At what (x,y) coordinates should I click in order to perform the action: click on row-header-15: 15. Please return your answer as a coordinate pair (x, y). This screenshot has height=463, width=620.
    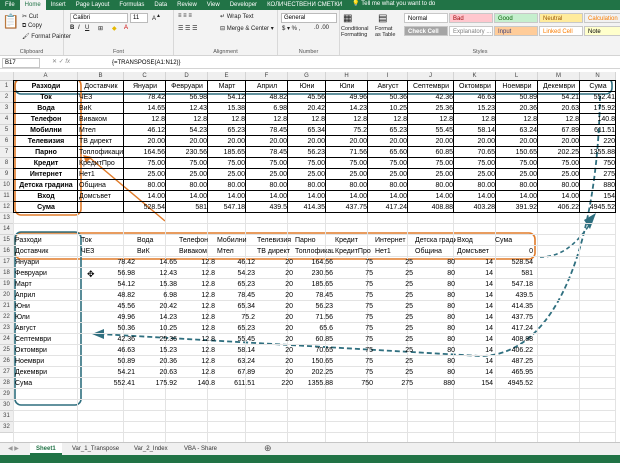
    Looking at the image, I should click on (7, 240).